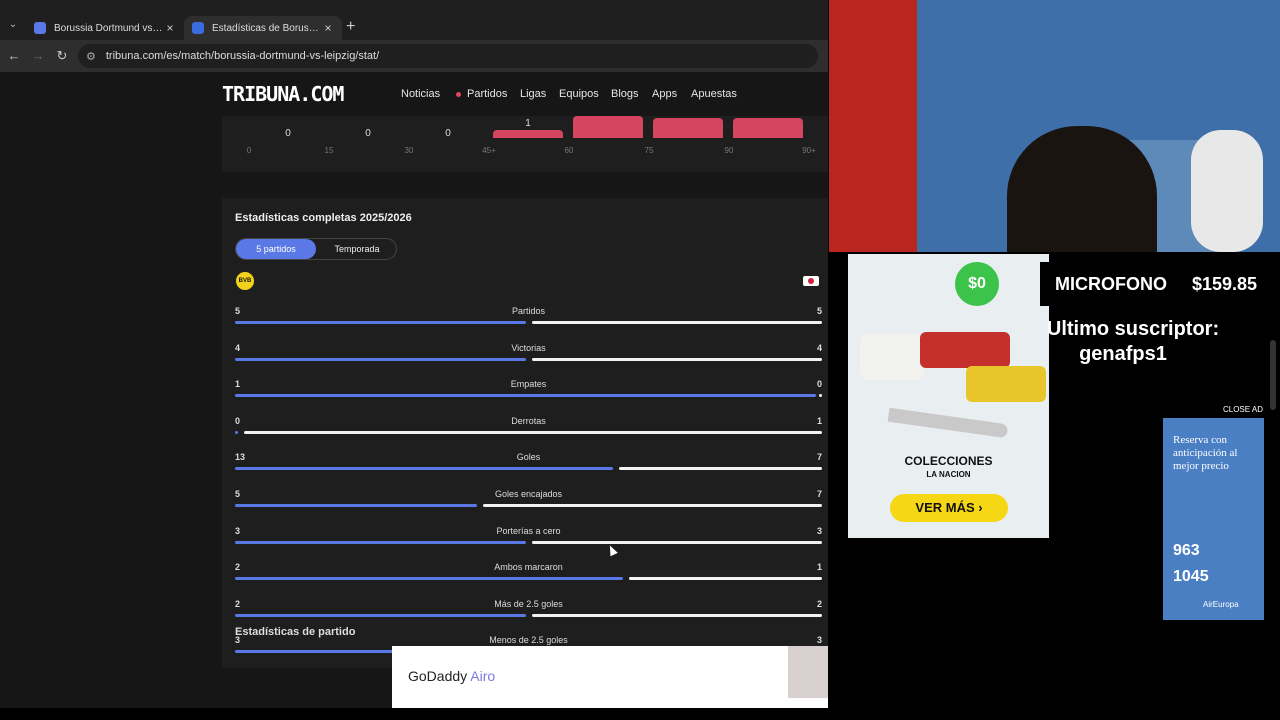  What do you see at coordinates (1273, 375) in the screenshot?
I see `scrollbar` at bounding box center [1273, 375].